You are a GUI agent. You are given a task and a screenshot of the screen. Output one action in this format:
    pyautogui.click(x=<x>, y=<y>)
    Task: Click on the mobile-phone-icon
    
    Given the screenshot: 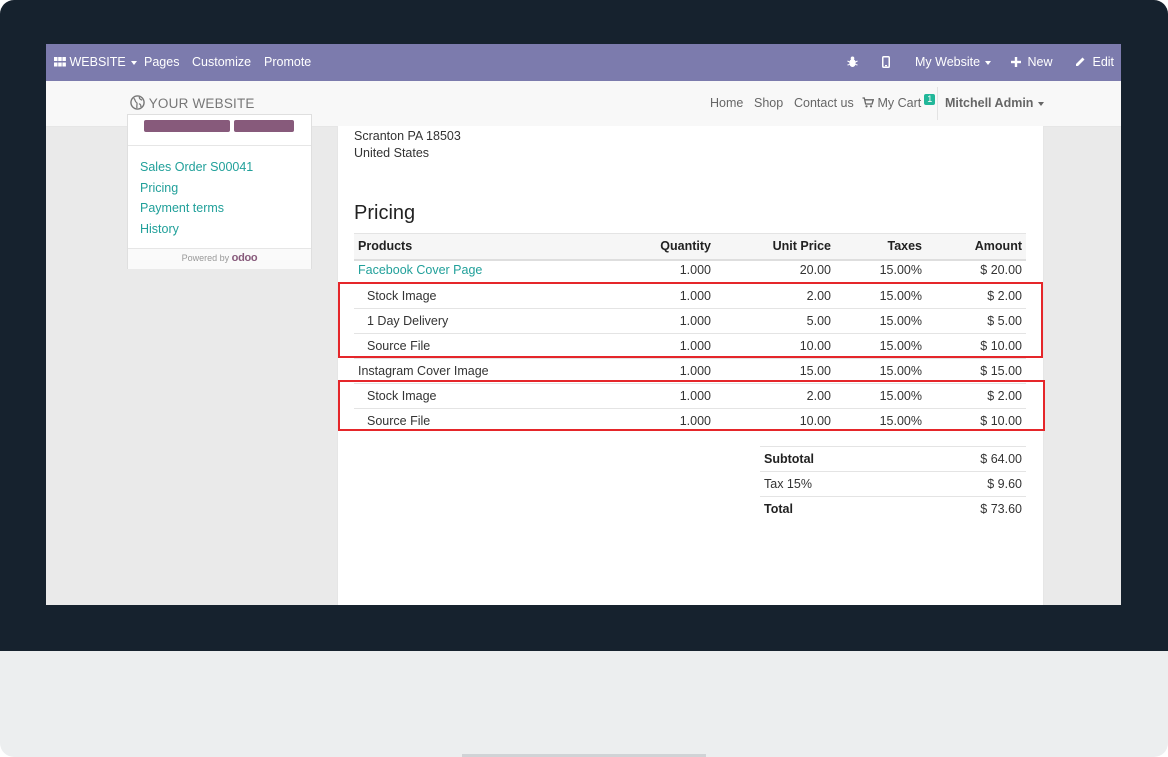 What is the action you would take?
    pyautogui.click(x=886, y=61)
    